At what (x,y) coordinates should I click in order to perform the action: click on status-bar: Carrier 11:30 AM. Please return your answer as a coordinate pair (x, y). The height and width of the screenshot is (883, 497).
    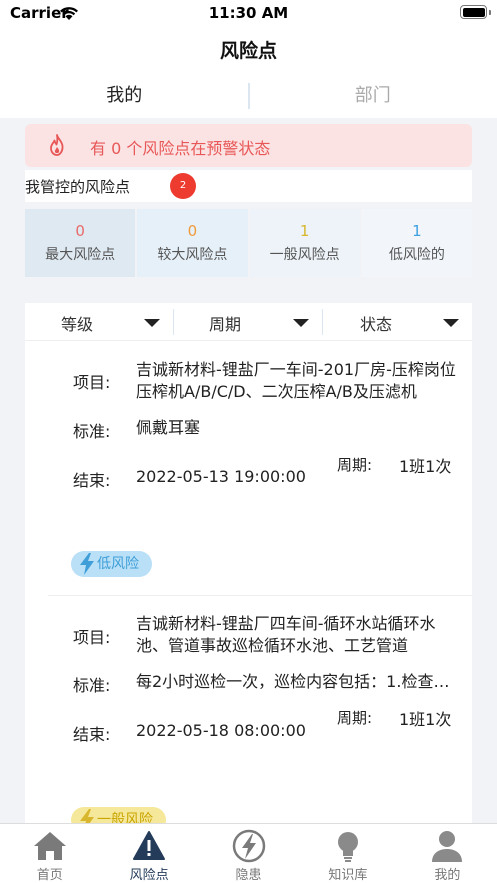
    Looking at the image, I should click on (248, 14).